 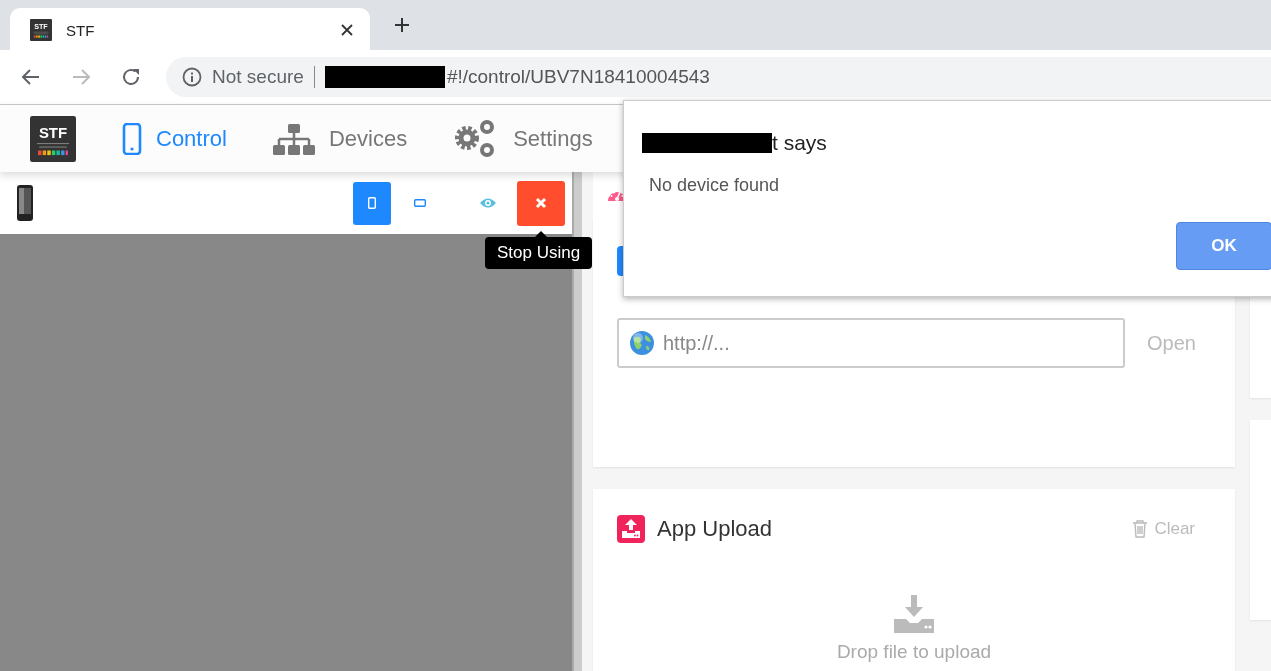 What do you see at coordinates (488, 203) in the screenshot?
I see `eye-icon` at bounding box center [488, 203].